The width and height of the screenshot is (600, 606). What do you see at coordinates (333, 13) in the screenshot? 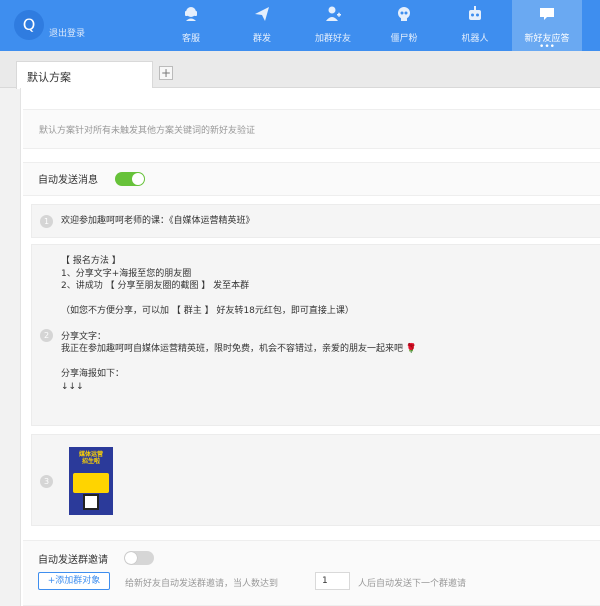
I see `add-user-icon` at bounding box center [333, 13].